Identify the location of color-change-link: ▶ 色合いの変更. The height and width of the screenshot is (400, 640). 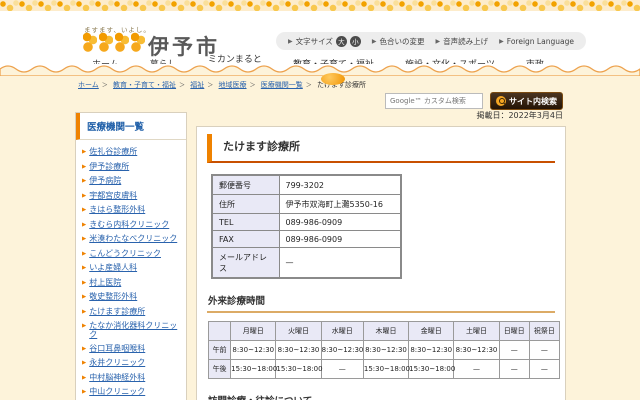
(398, 41).